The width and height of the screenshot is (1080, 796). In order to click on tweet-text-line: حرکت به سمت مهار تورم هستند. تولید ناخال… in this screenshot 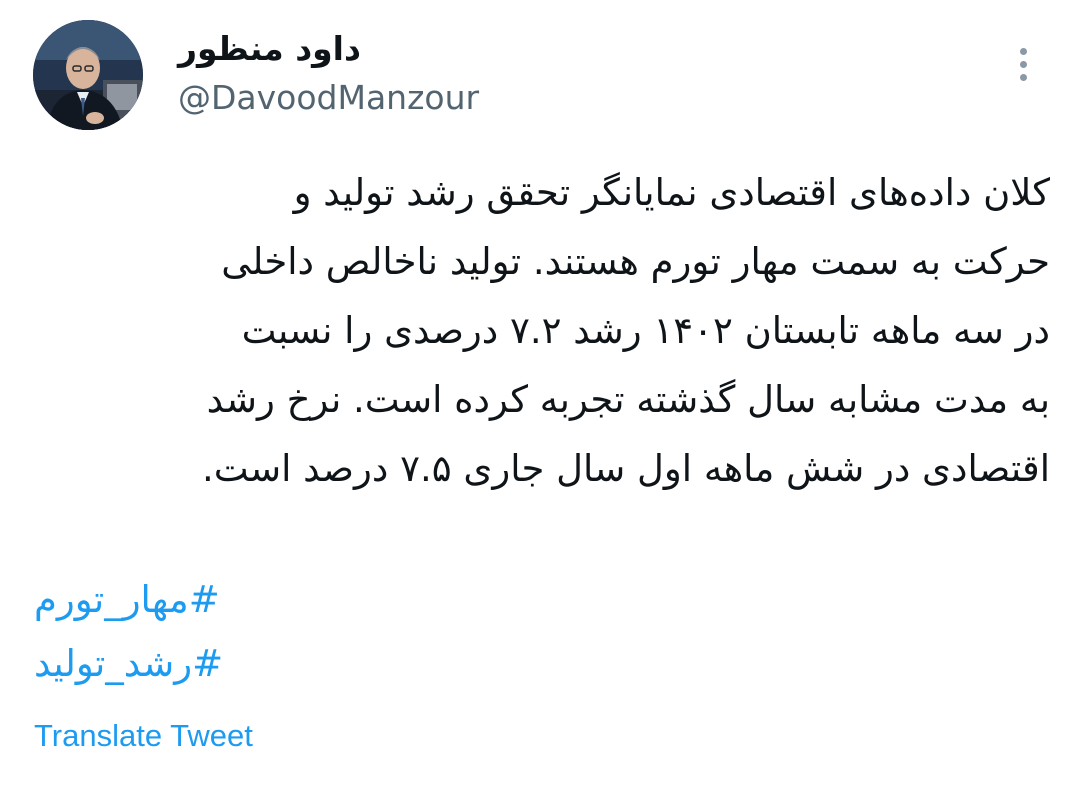, I will do `click(635, 261)`.